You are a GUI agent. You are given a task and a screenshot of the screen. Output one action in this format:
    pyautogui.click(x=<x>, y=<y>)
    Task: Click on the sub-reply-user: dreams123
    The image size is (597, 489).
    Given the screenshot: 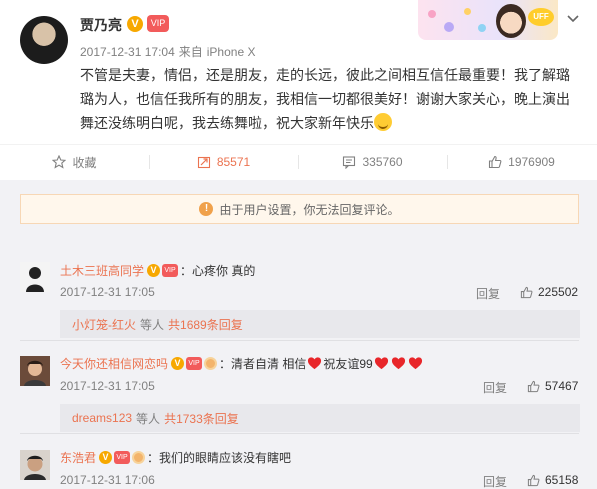 What is the action you would take?
    pyautogui.click(x=102, y=418)
    